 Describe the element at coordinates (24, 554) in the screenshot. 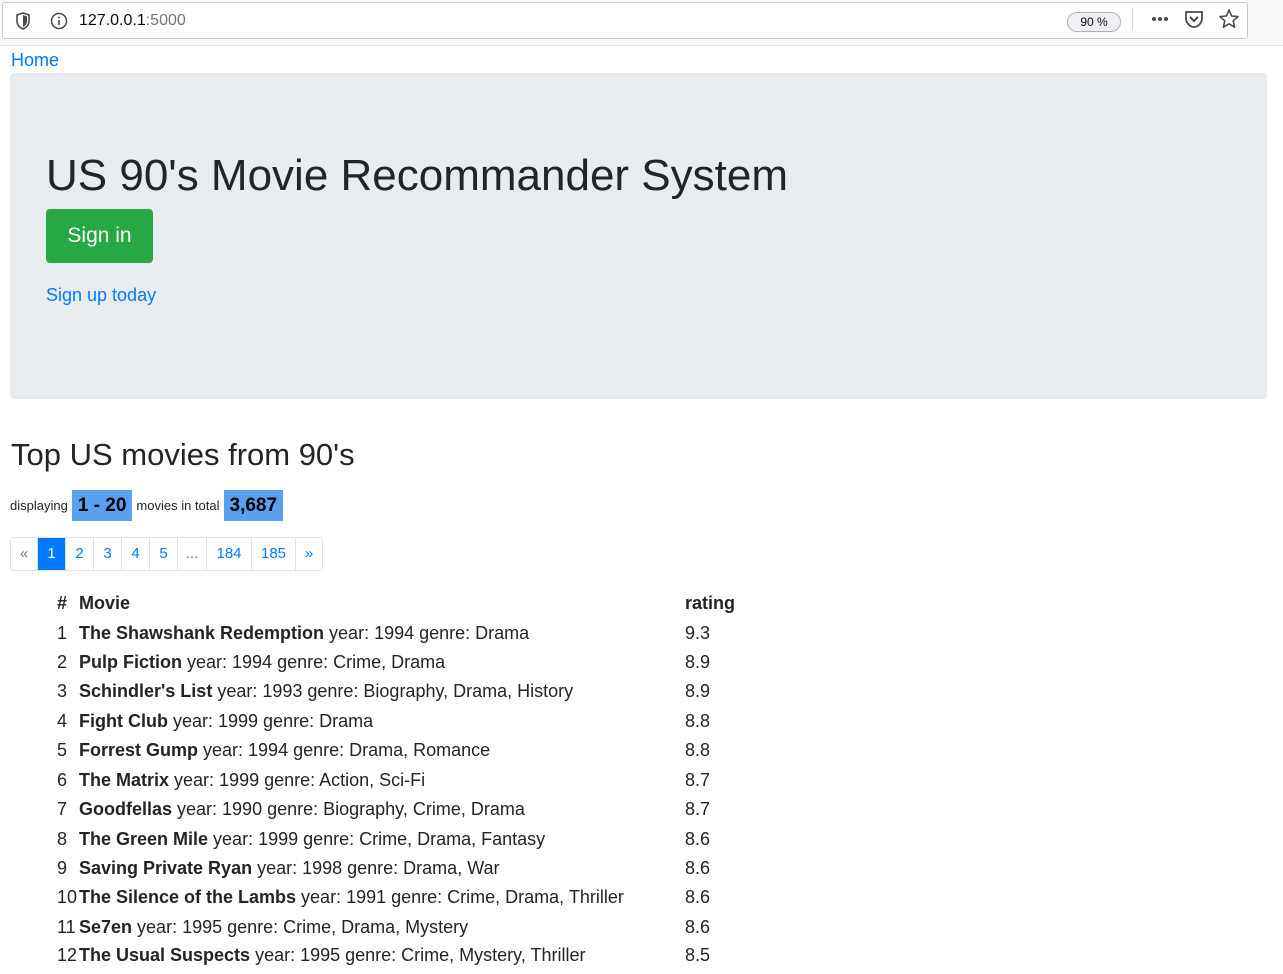

I see `page-prev: «` at that location.